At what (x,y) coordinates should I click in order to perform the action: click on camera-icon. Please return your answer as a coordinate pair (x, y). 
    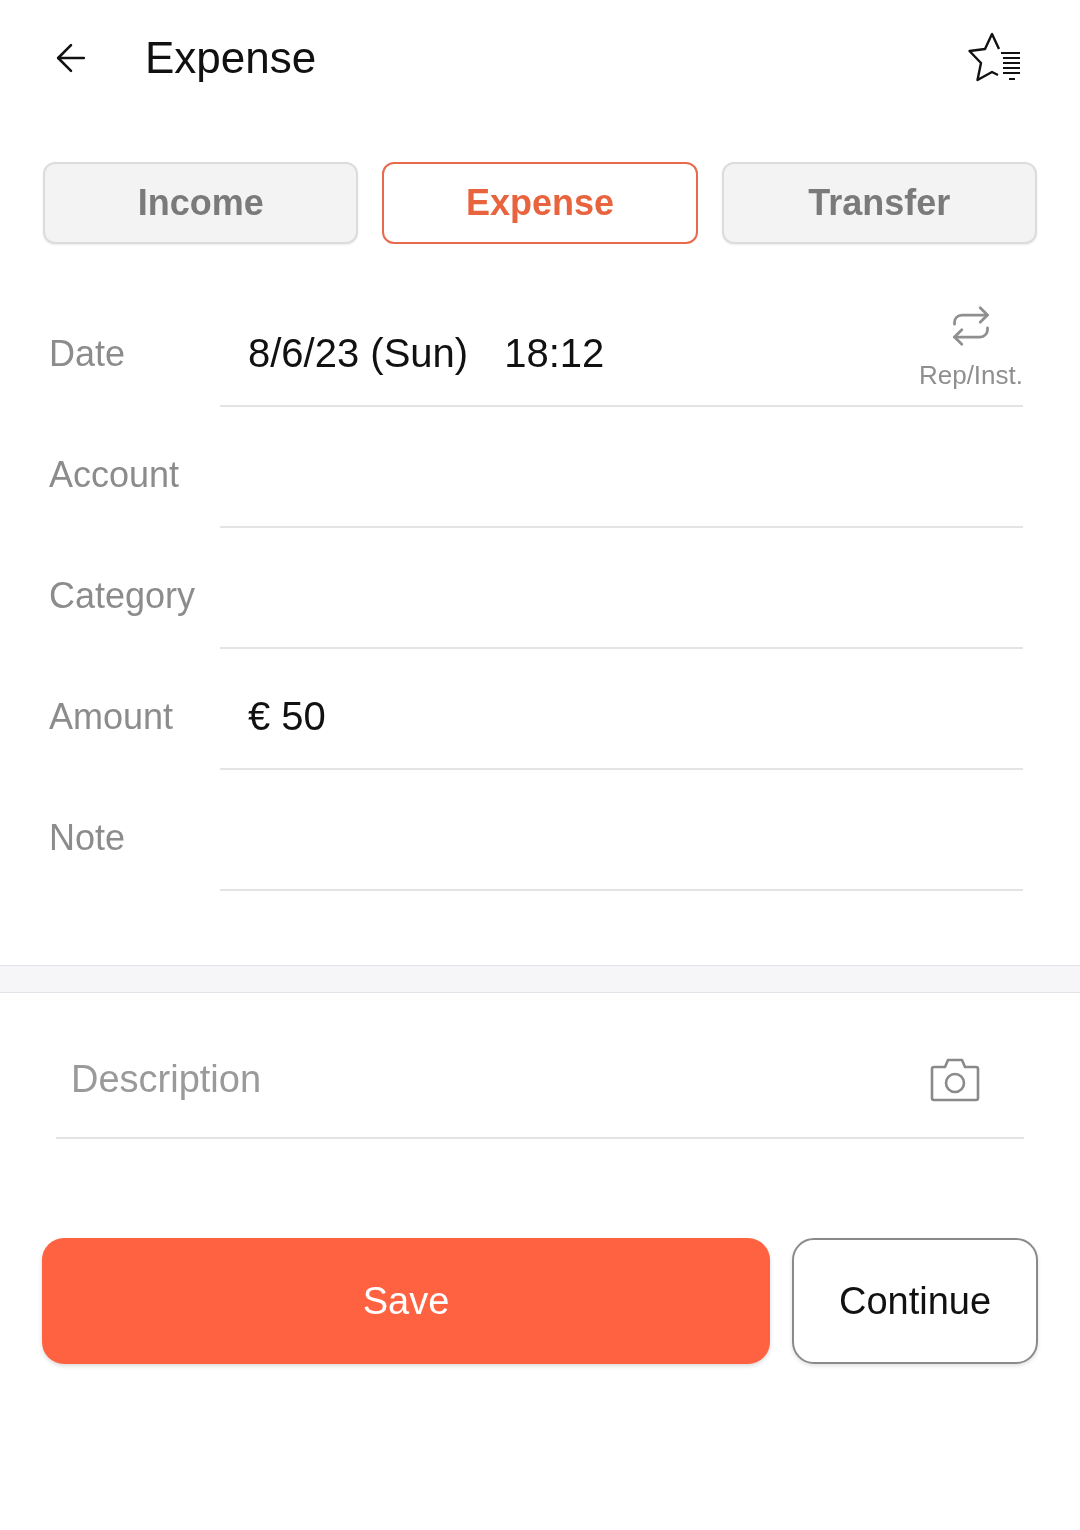
    Looking at the image, I should click on (955, 1079).